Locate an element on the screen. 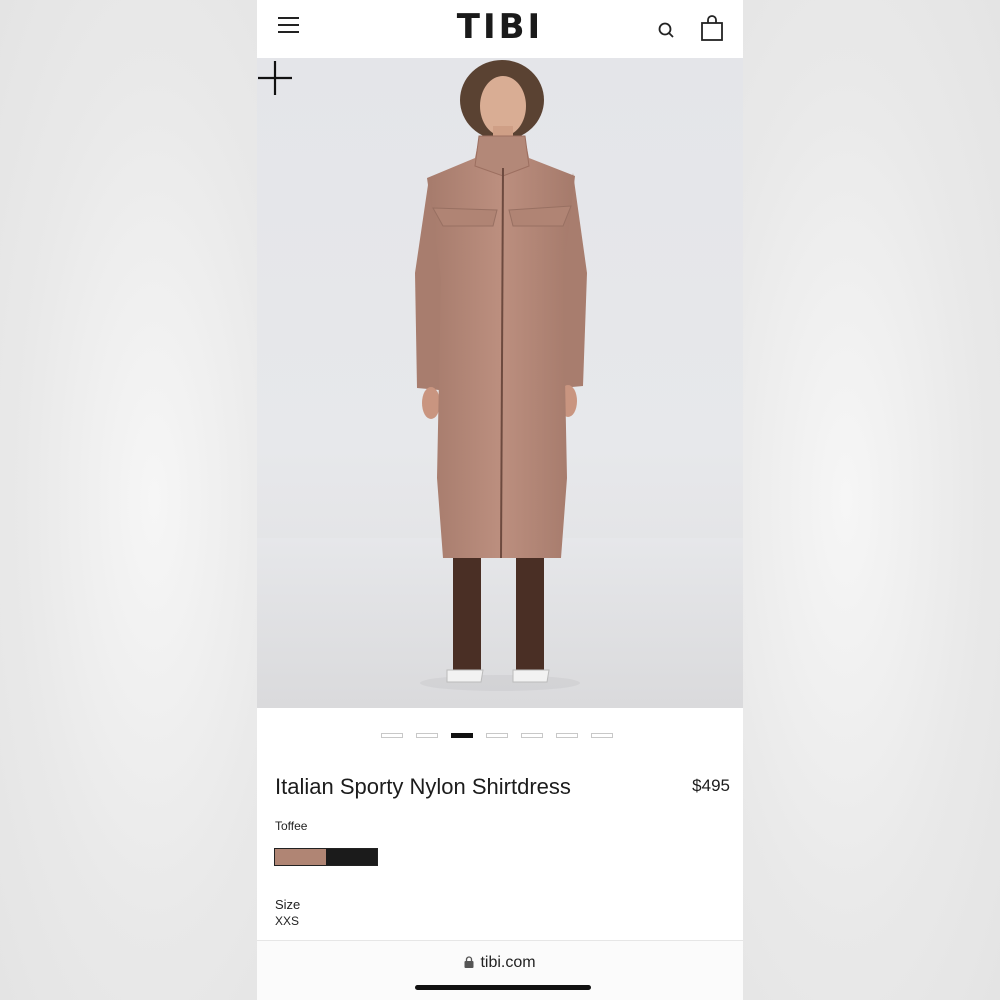 The width and height of the screenshot is (1000, 1000). url-display: tibi.com is located at coordinates (500, 963).